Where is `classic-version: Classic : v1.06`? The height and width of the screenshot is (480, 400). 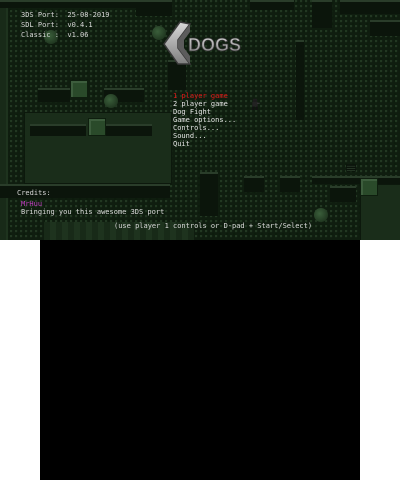
classic-version: Classic : v1.06 is located at coordinates (55, 35).